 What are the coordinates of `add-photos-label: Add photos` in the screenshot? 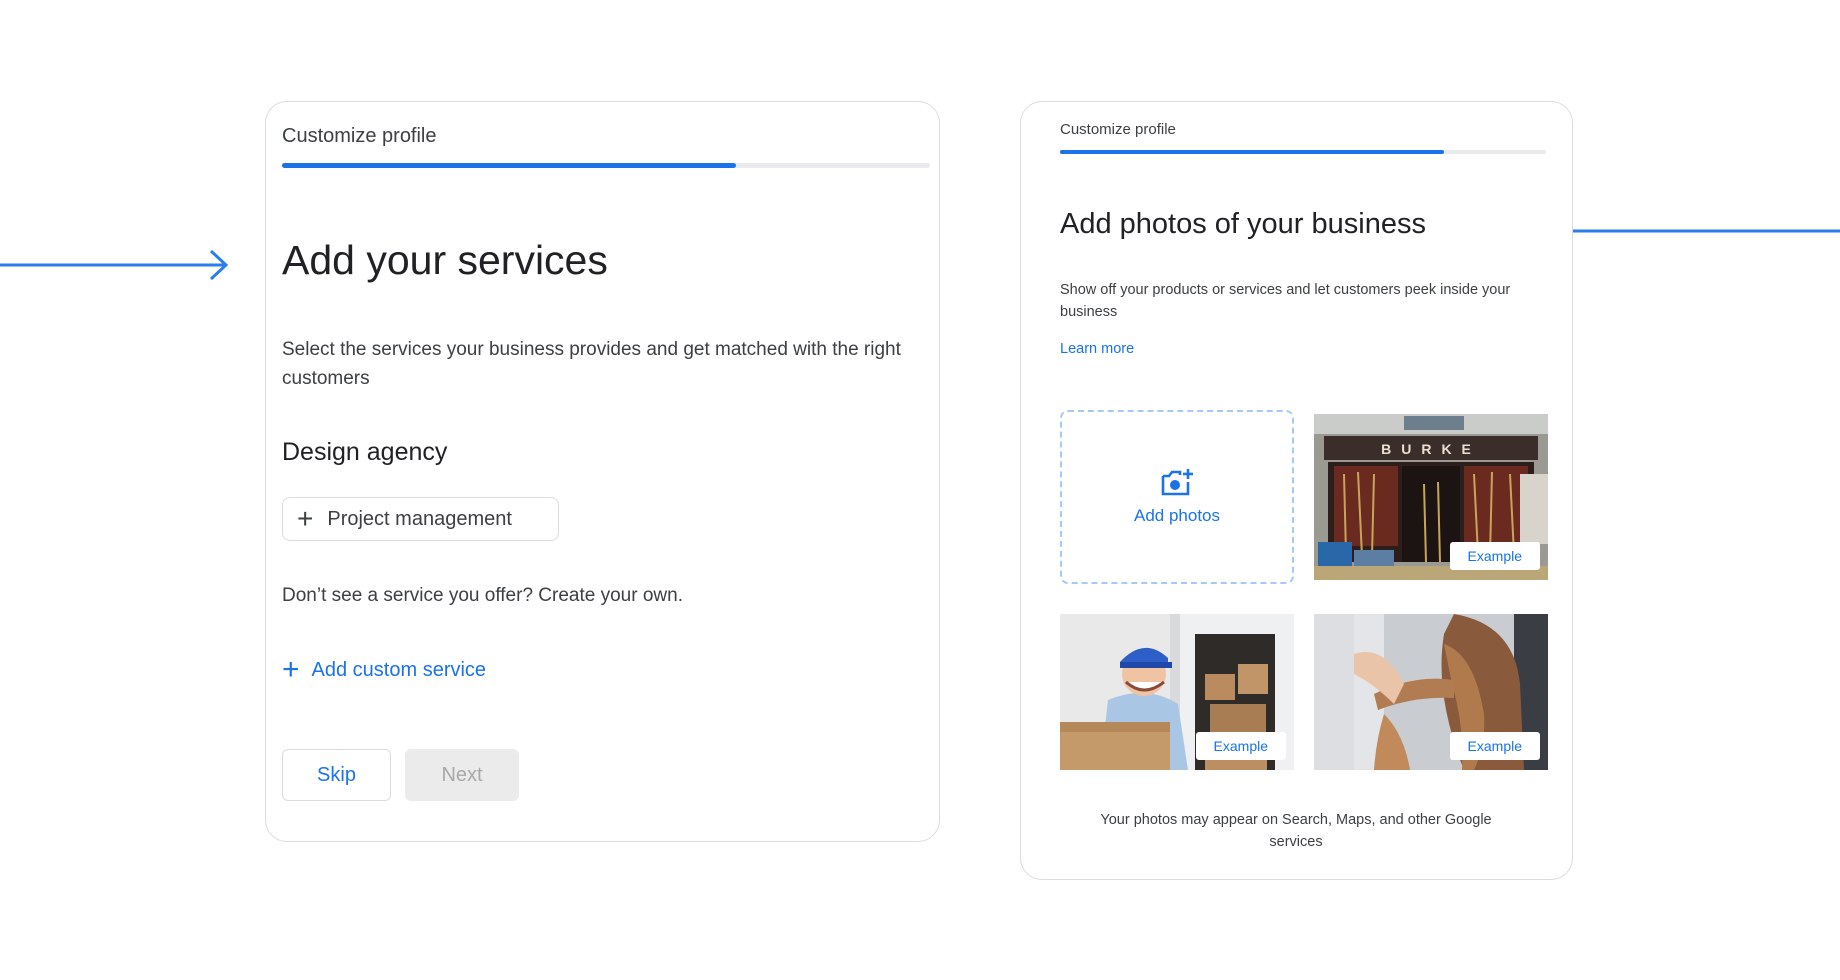 It's located at (1176, 515).